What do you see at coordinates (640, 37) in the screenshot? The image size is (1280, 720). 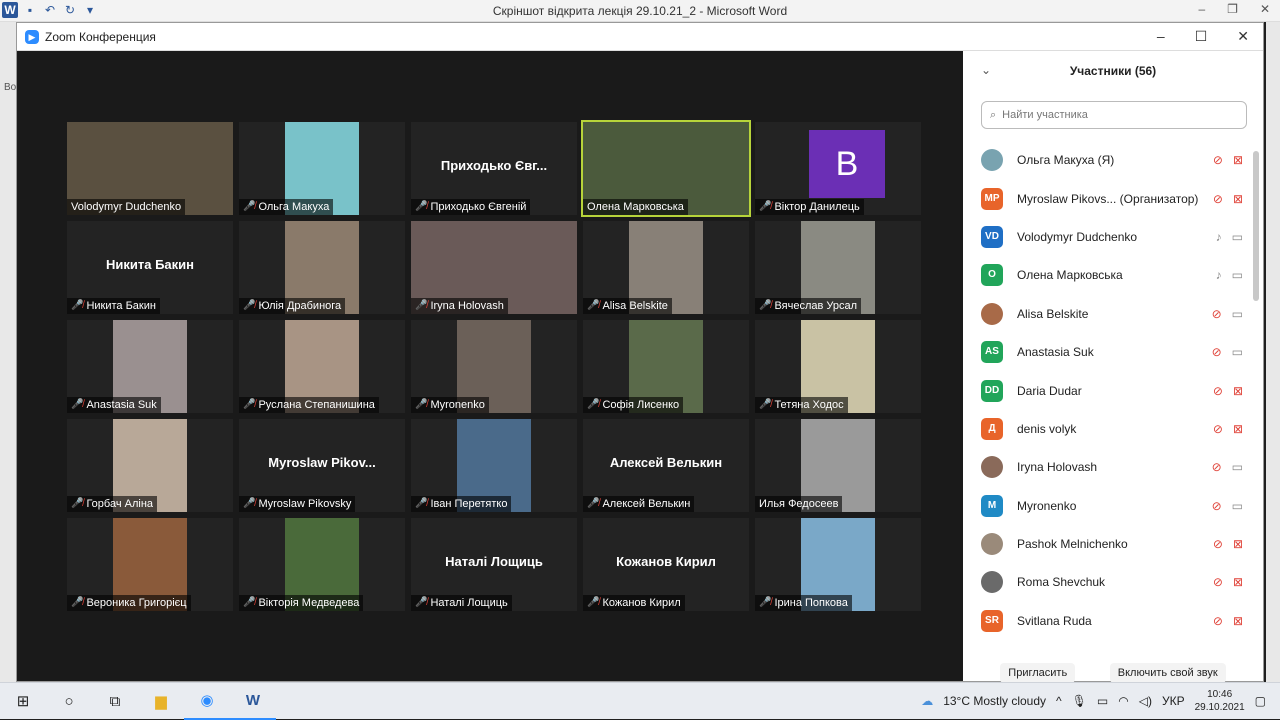 I see `zoom-title-bar: ▶ Zoom Конференция – ☐ ✕` at bounding box center [640, 37].